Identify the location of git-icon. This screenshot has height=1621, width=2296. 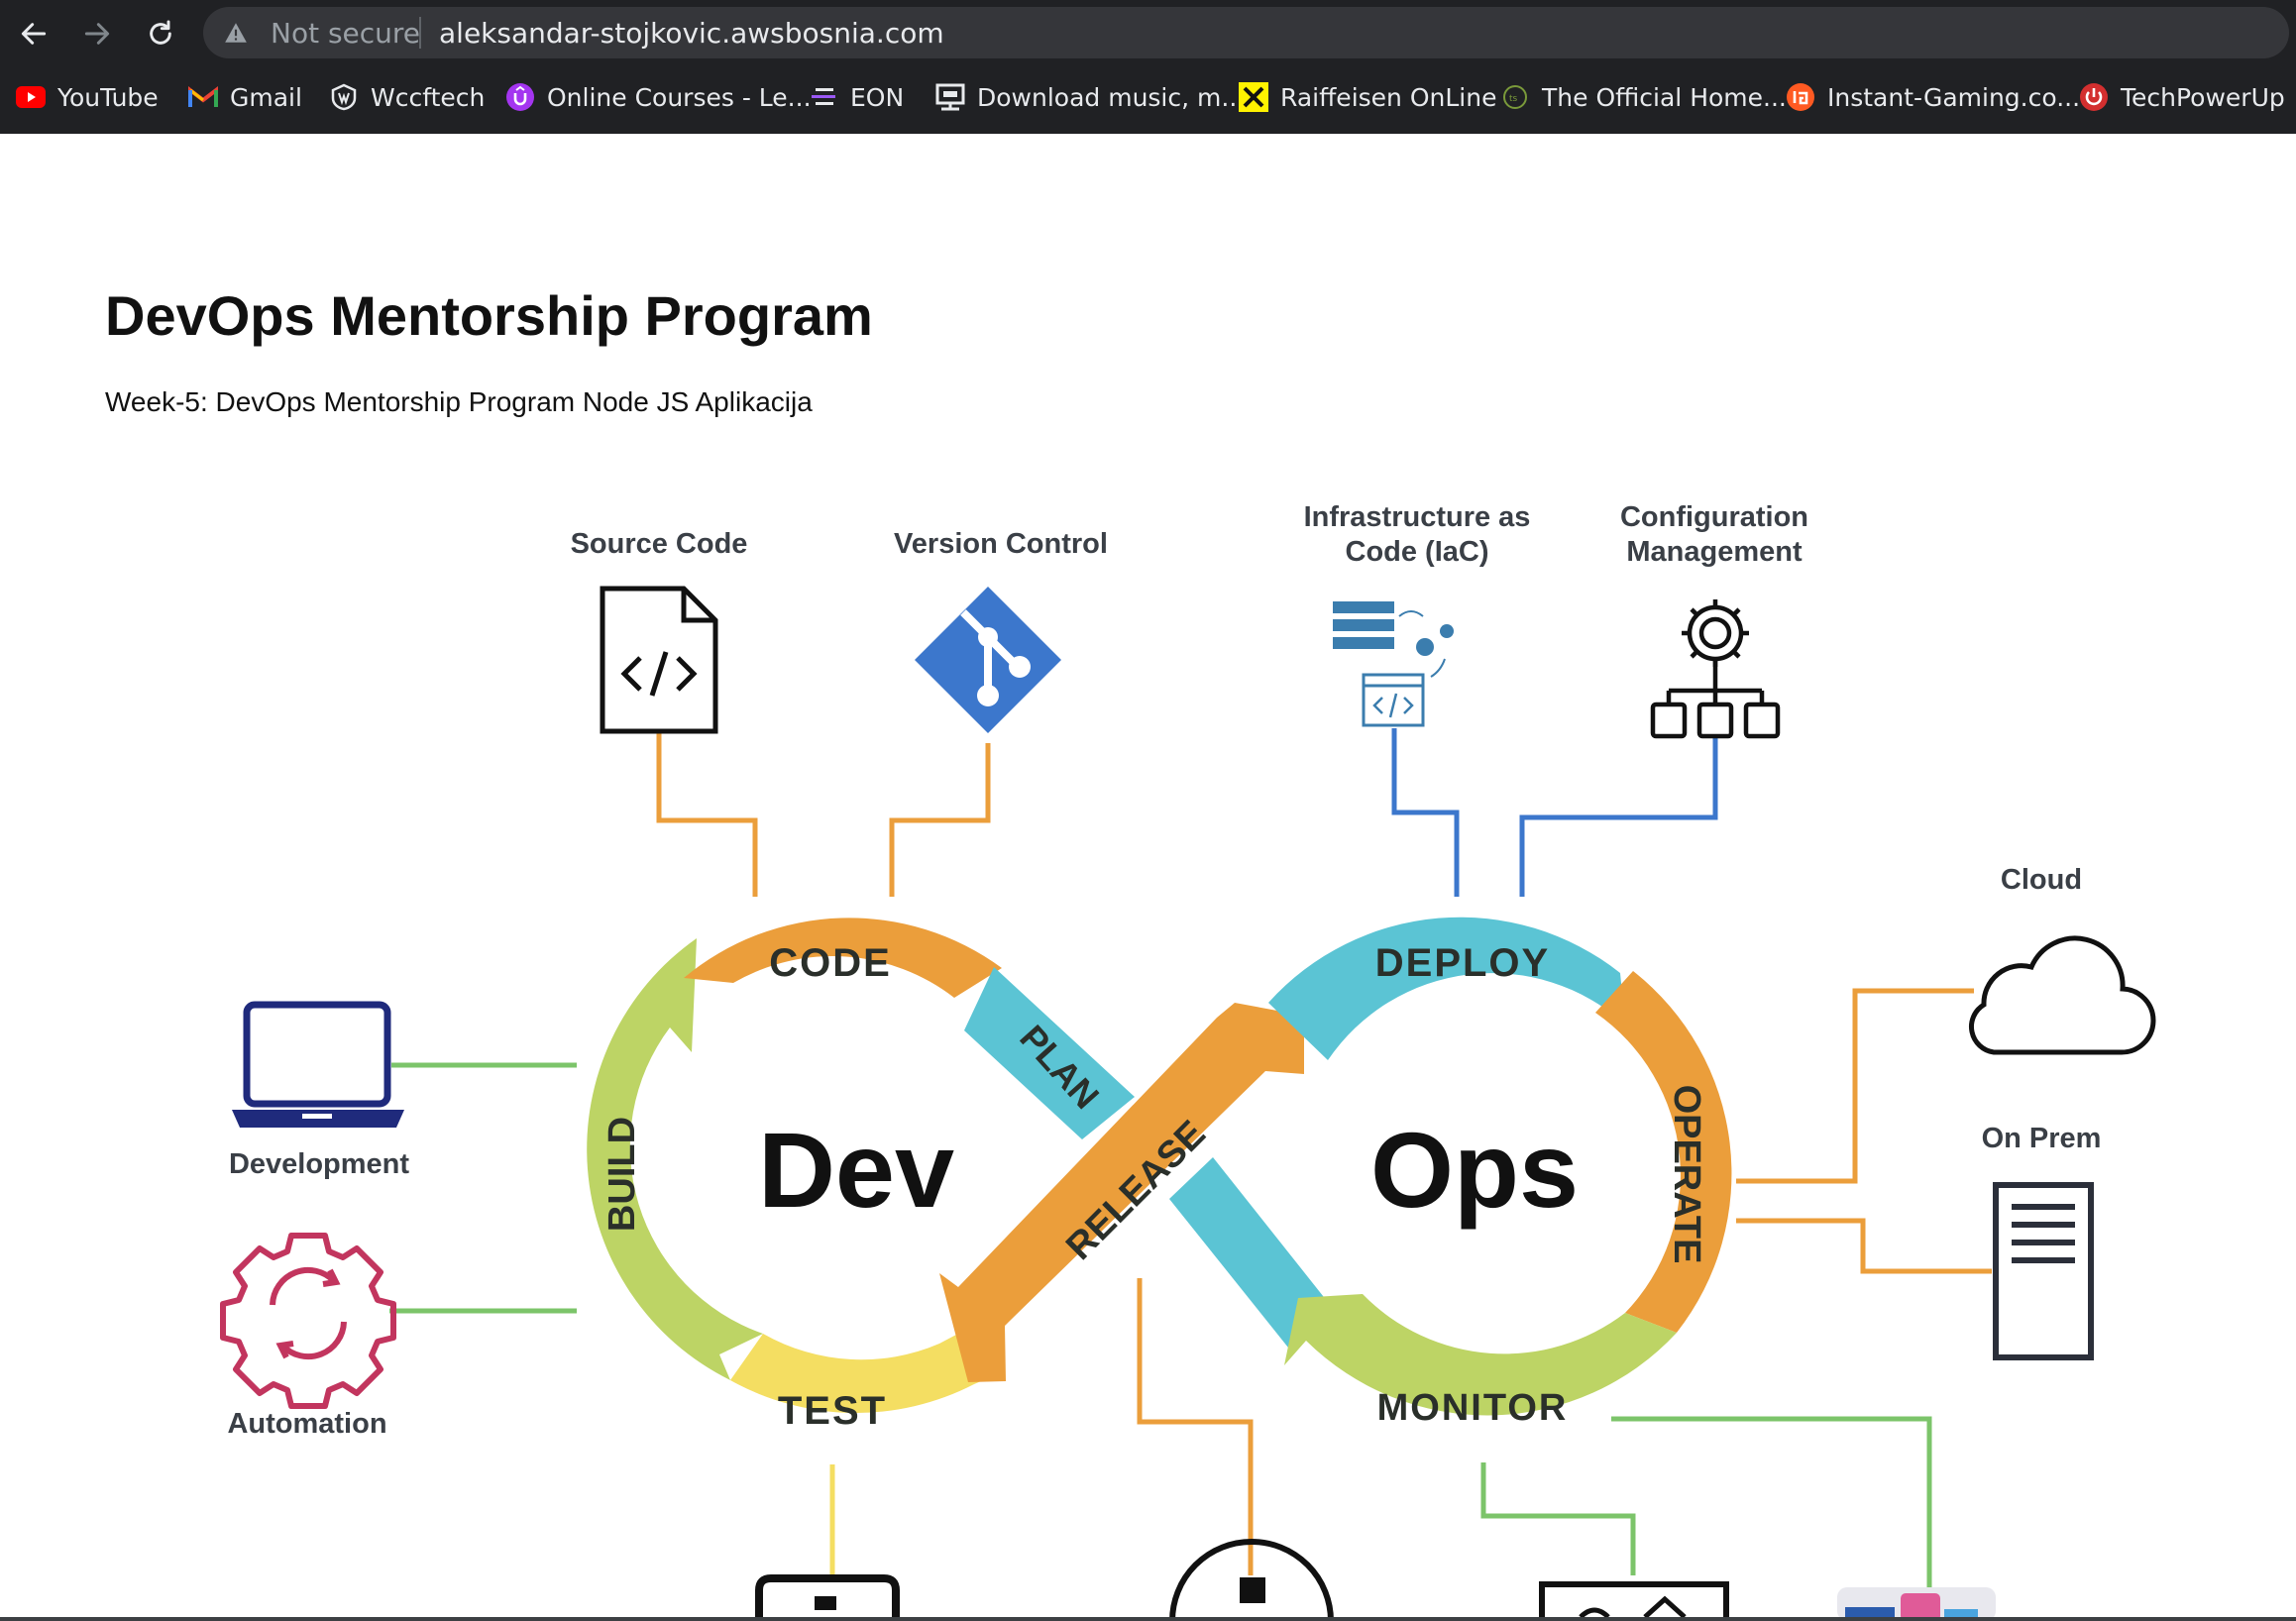
(988, 660).